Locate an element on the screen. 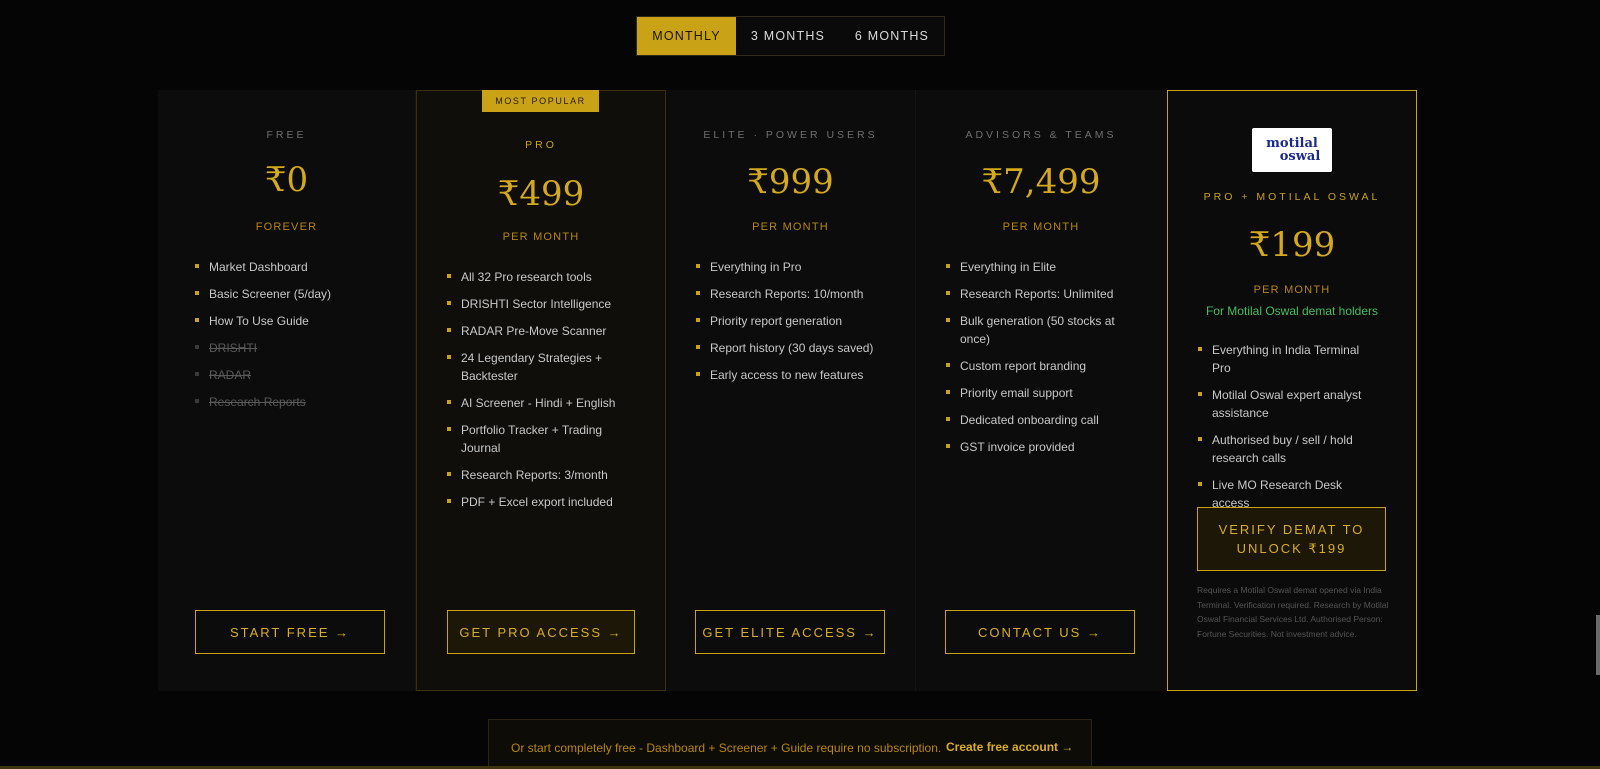 This screenshot has width=1600, height=769. feature-item: Basic Screener (5/day) is located at coordinates (295, 294).